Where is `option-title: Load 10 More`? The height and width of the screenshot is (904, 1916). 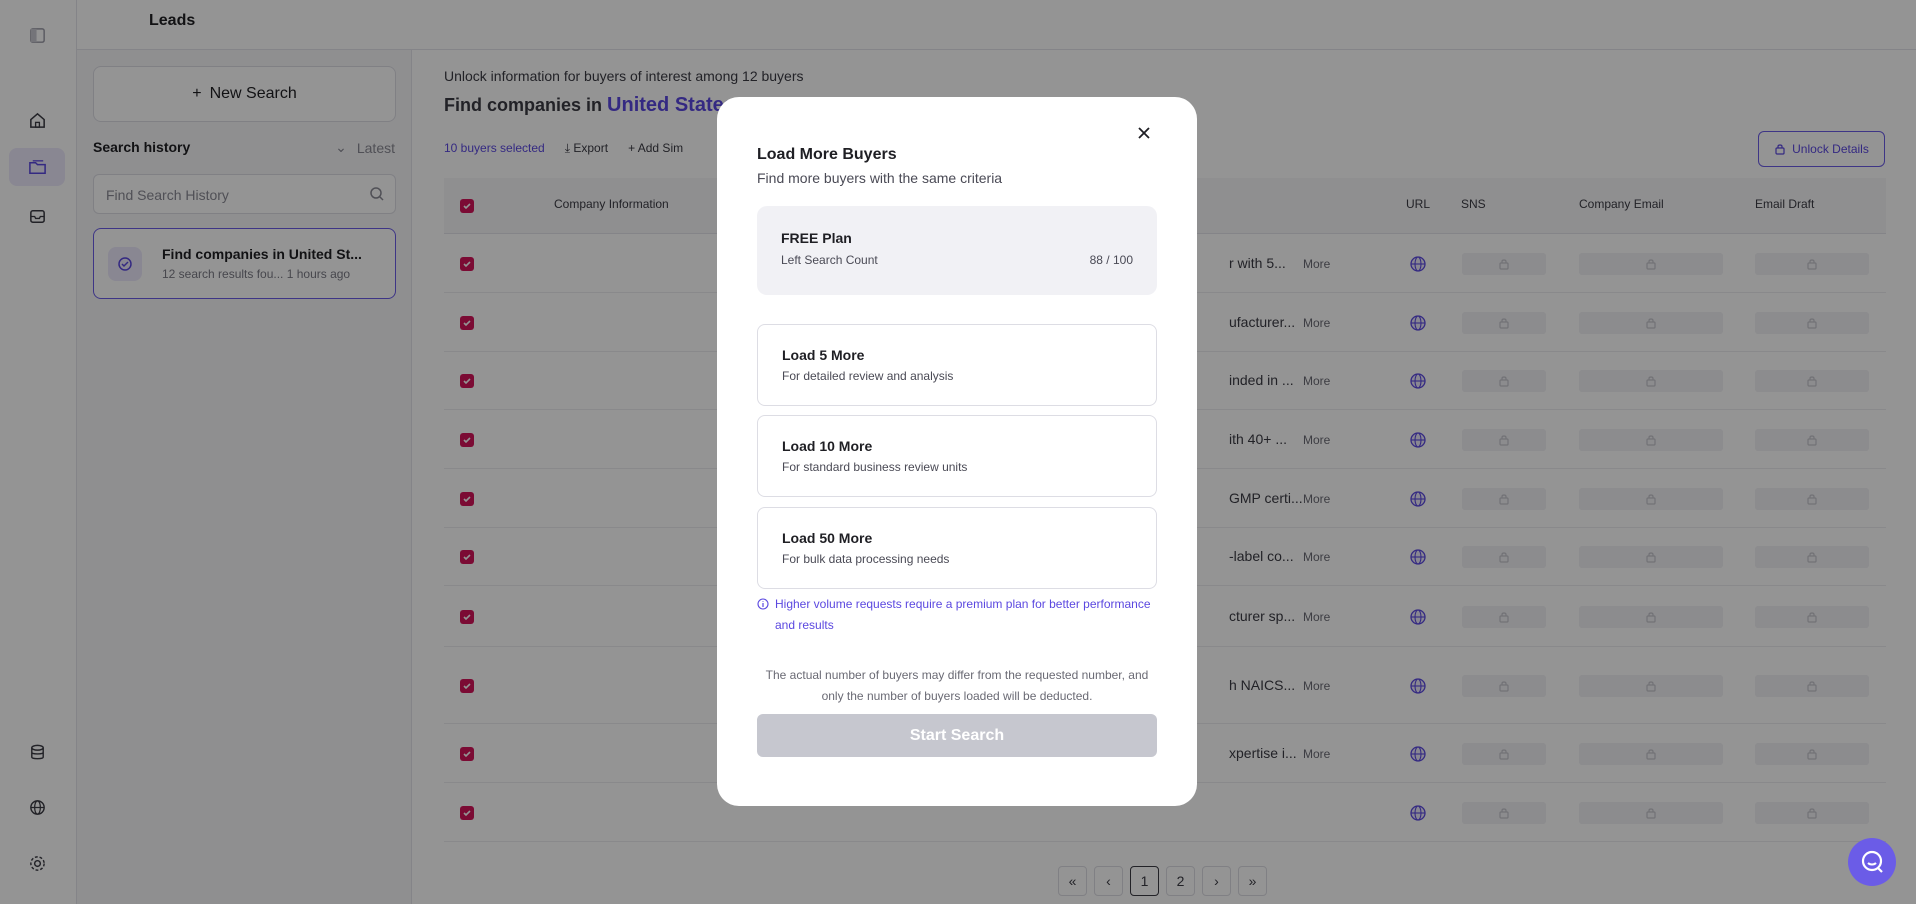
option-title: Load 10 More is located at coordinates (827, 446).